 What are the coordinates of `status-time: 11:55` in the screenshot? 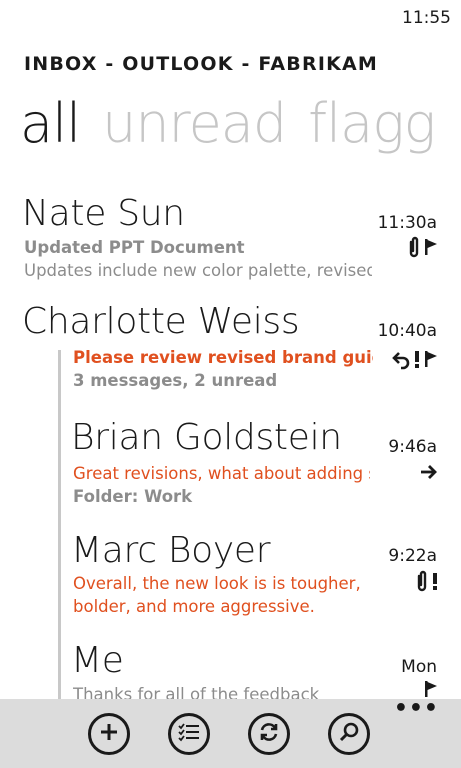 It's located at (426, 18).